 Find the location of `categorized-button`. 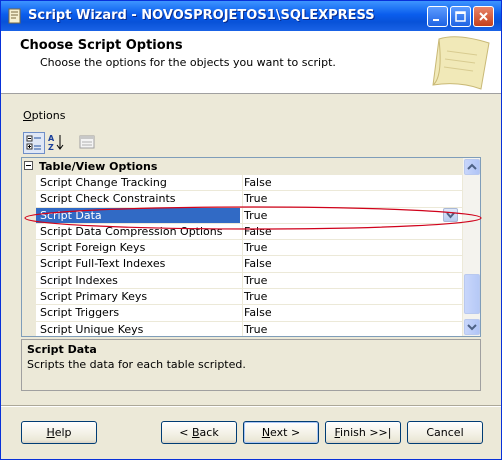

categorized-button is located at coordinates (34, 143).